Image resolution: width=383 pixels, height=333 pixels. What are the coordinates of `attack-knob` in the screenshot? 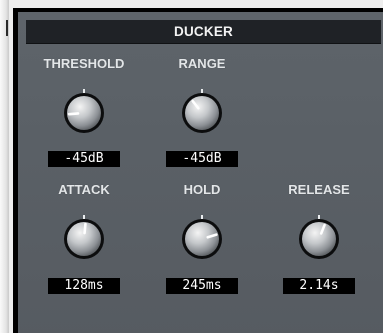 It's located at (84, 238).